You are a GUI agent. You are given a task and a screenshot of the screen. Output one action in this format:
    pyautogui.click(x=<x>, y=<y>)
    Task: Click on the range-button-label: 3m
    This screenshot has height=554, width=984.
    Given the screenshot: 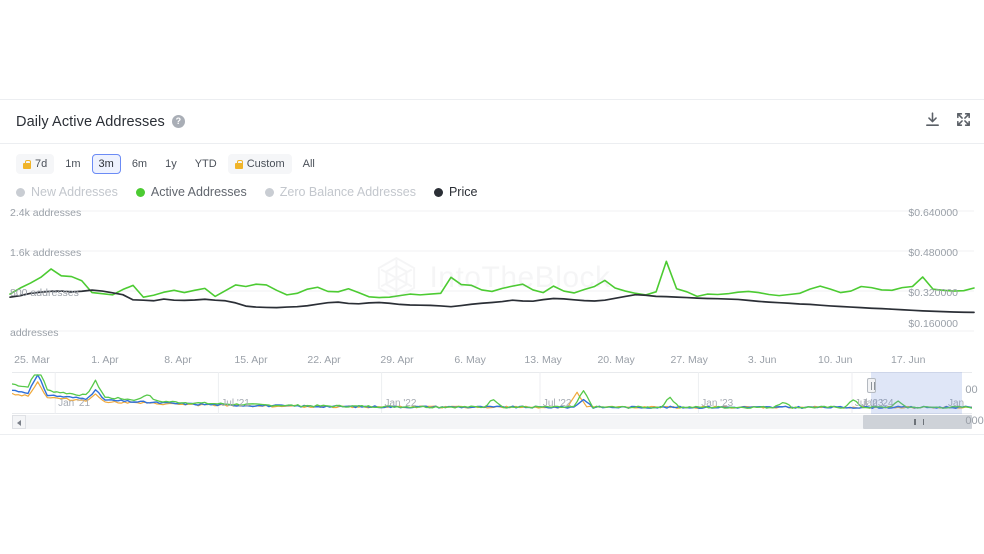 What is the action you would take?
    pyautogui.click(x=106, y=163)
    